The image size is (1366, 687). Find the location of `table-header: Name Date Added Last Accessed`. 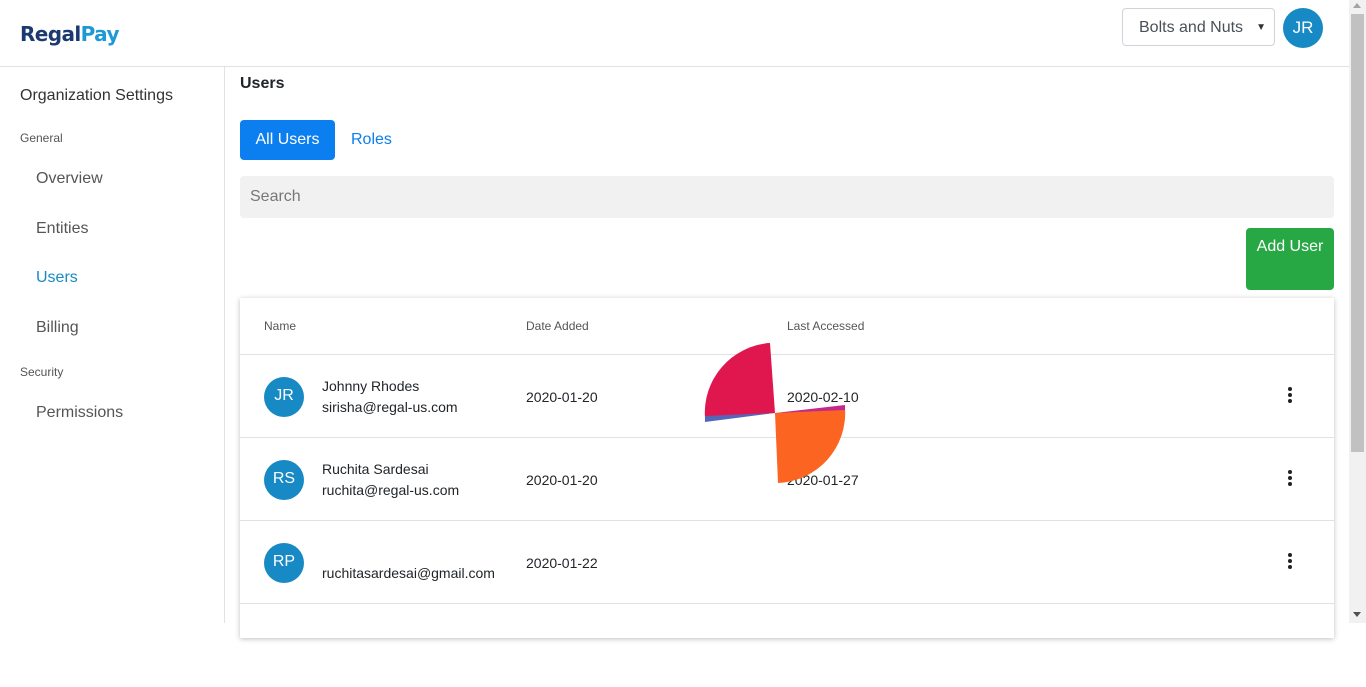

table-header: Name Date Added Last Accessed is located at coordinates (787, 326).